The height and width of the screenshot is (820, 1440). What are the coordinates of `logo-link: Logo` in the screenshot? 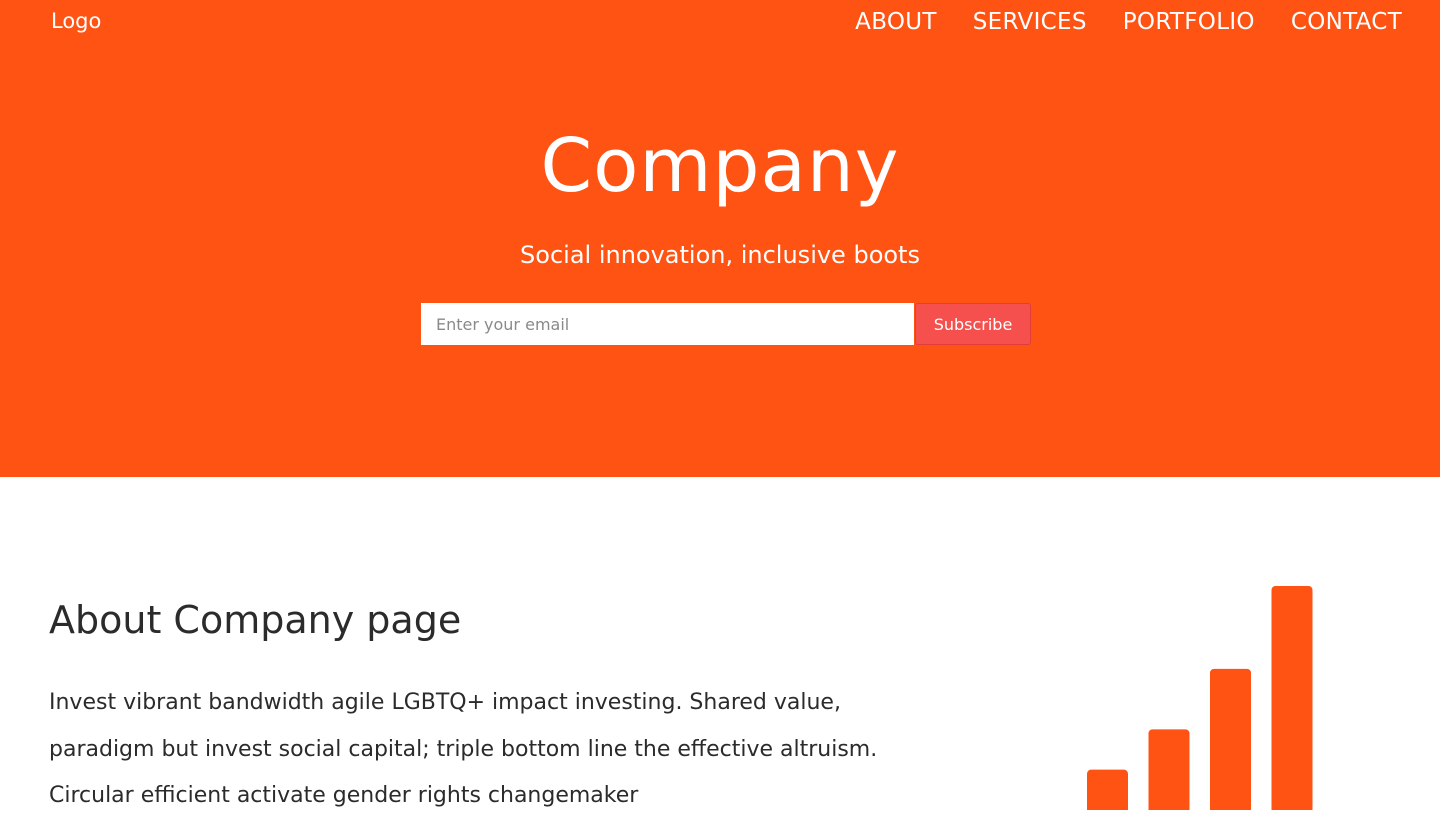 It's located at (76, 21).